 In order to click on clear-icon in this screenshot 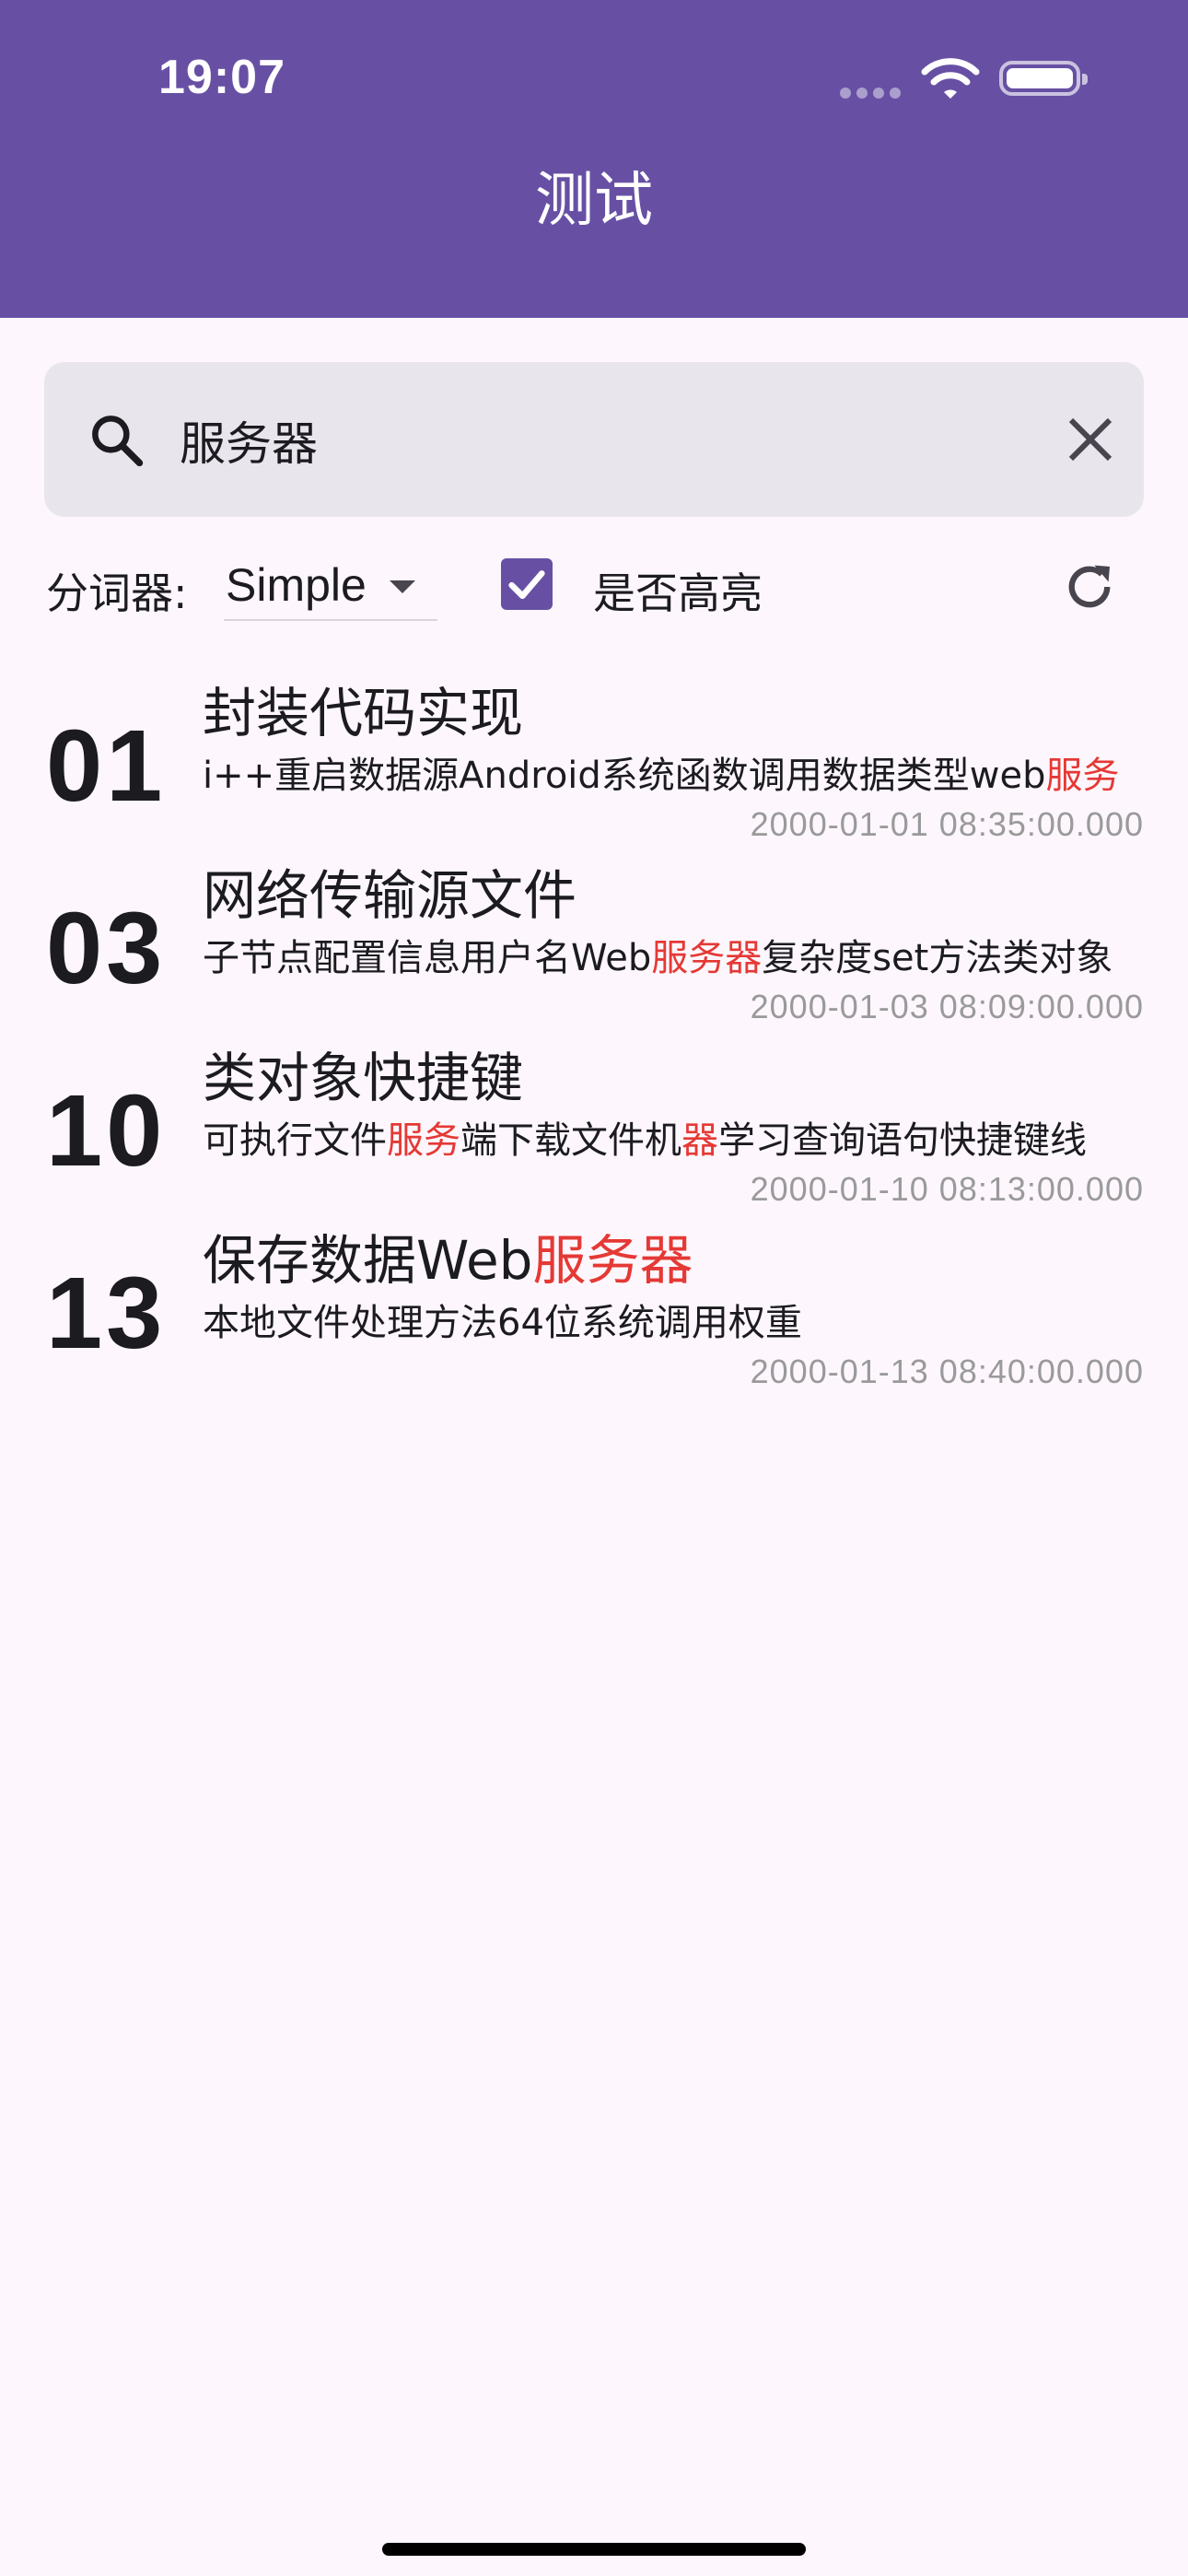, I will do `click(1091, 439)`.